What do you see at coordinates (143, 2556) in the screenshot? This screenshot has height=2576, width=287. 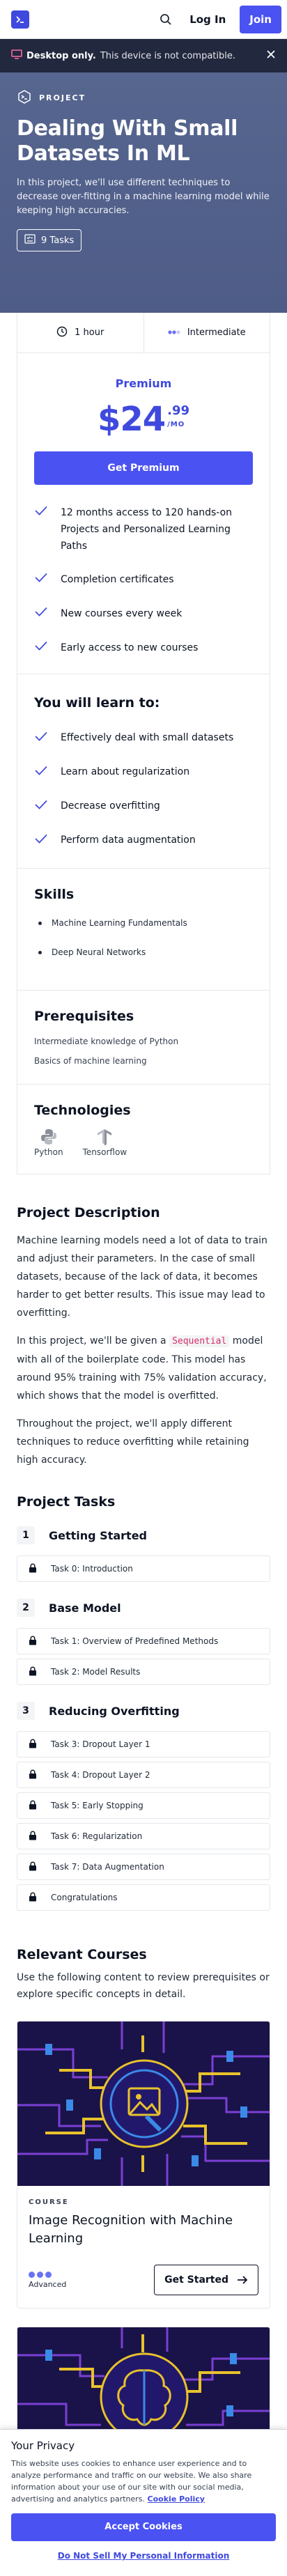 I see `do-not-sell-link: Do Not Sell My Personal Information` at bounding box center [143, 2556].